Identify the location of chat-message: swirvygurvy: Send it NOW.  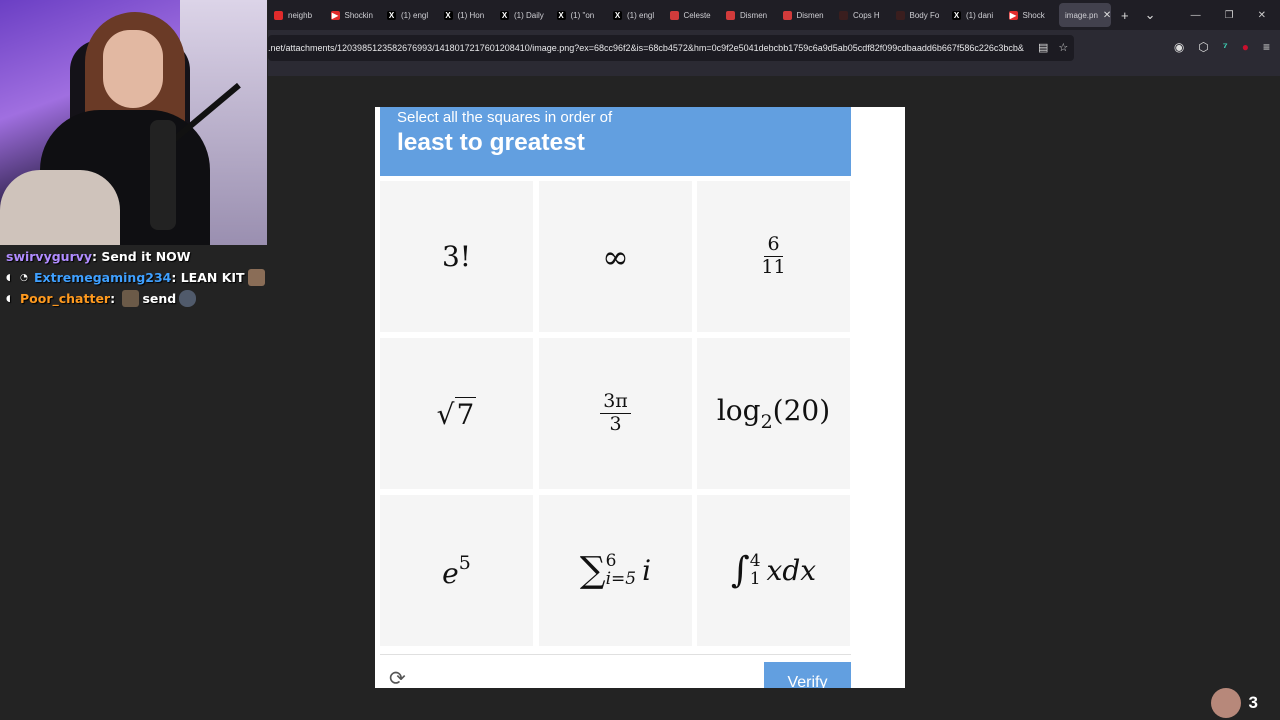
(98, 256).